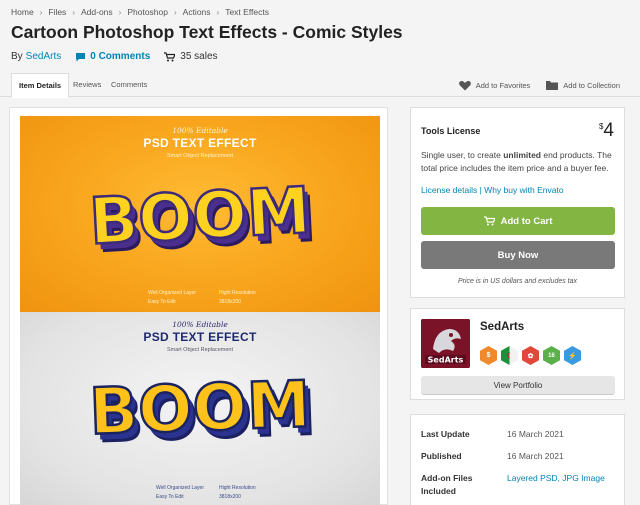  Describe the element at coordinates (17, 56) in the screenshot. I see `by-label: By` at that location.